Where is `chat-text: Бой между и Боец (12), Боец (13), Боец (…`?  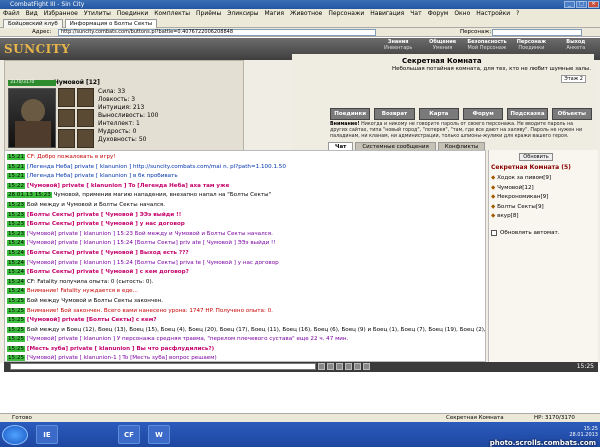 chat-text: Бой между и Боец (12), Боец (13), Боец (… is located at coordinates (255, 329).